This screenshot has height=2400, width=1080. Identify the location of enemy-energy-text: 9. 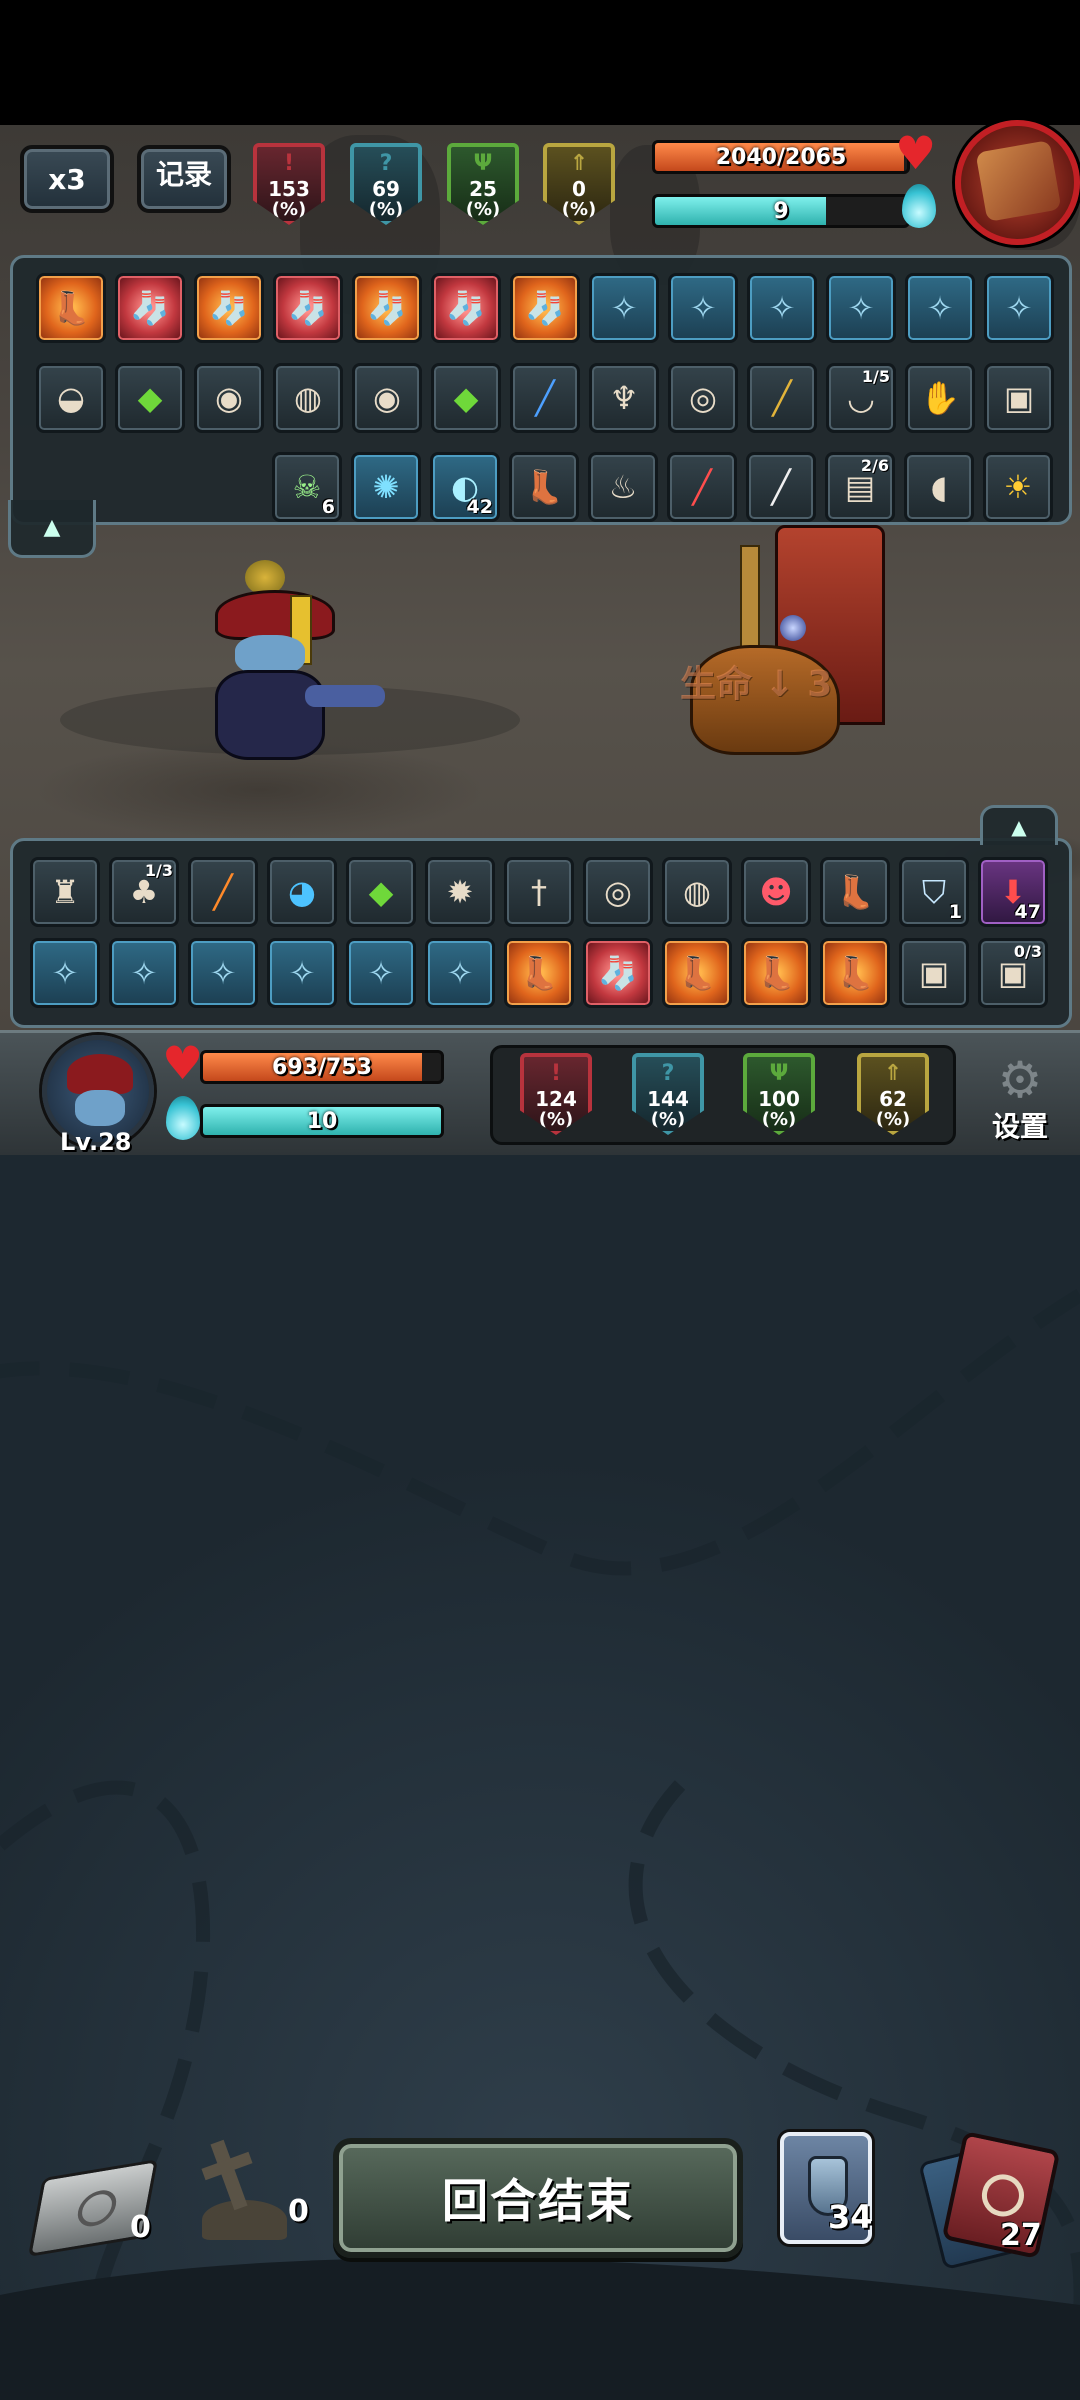
(781, 211).